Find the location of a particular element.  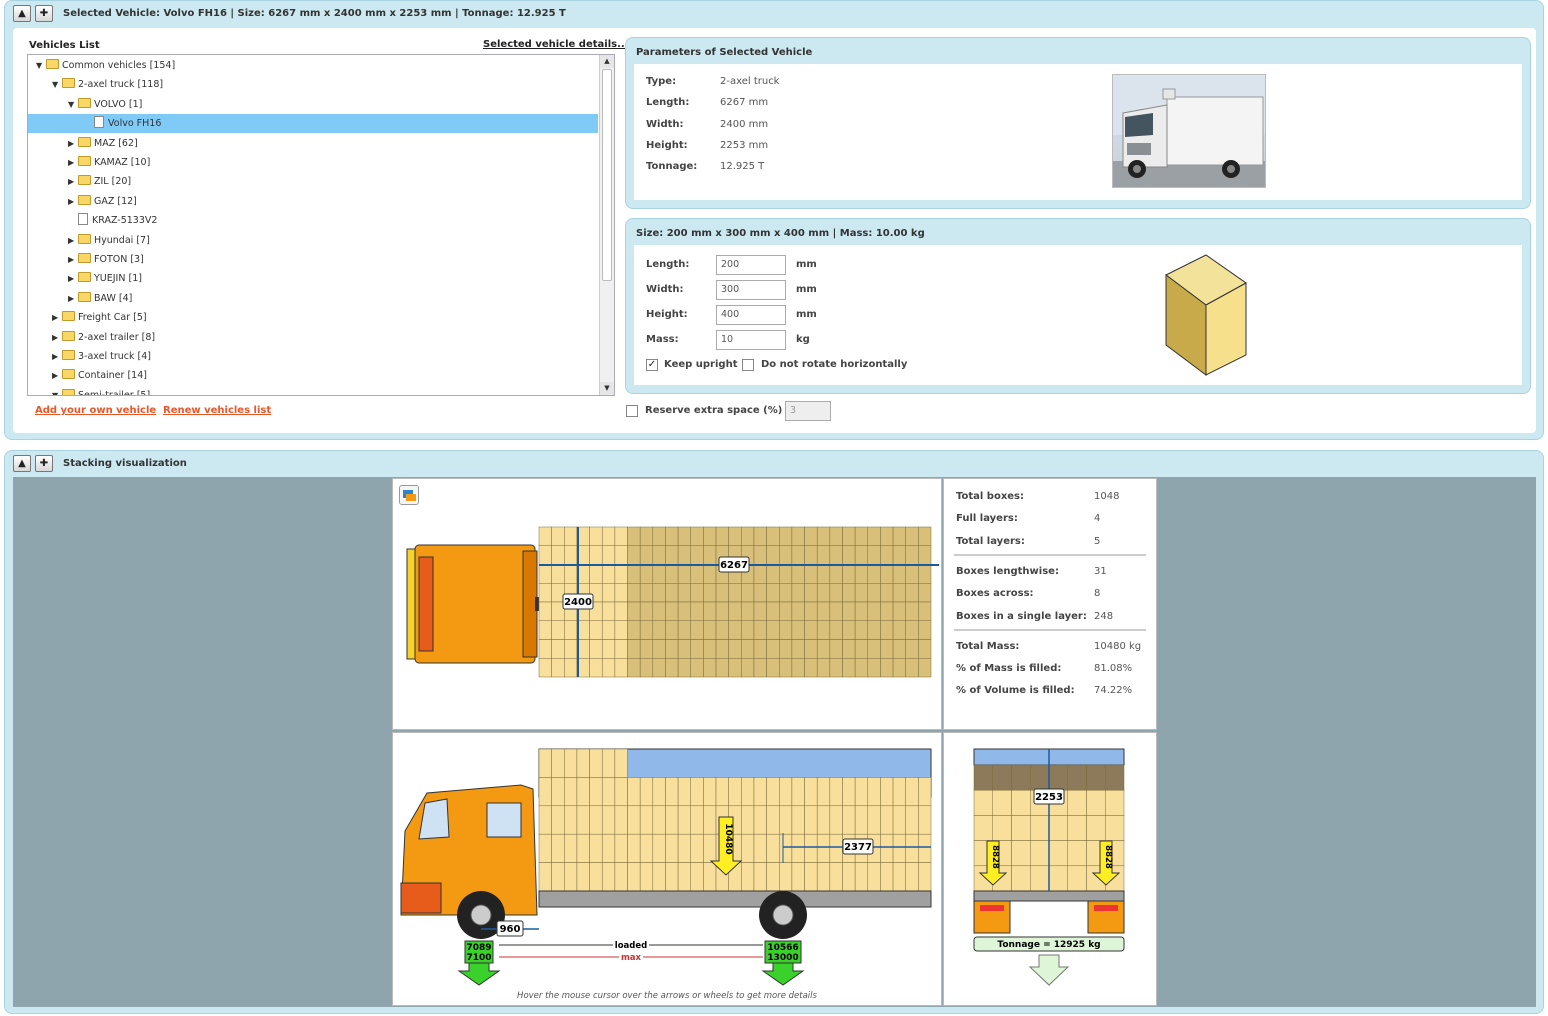

tree-item: ▶ 3-axel truck [4] is located at coordinates (313, 356).